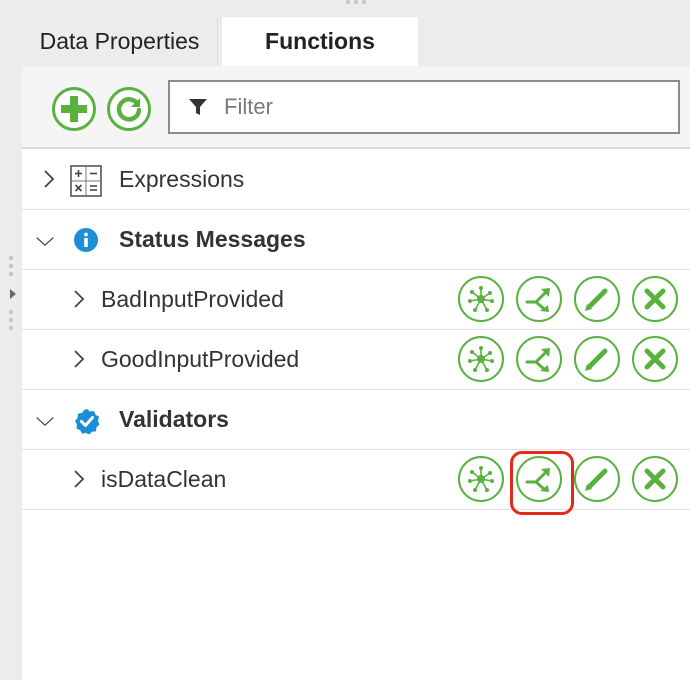 The width and height of the screenshot is (690, 680). What do you see at coordinates (13, 294) in the screenshot?
I see `expand-arrow-icon` at bounding box center [13, 294].